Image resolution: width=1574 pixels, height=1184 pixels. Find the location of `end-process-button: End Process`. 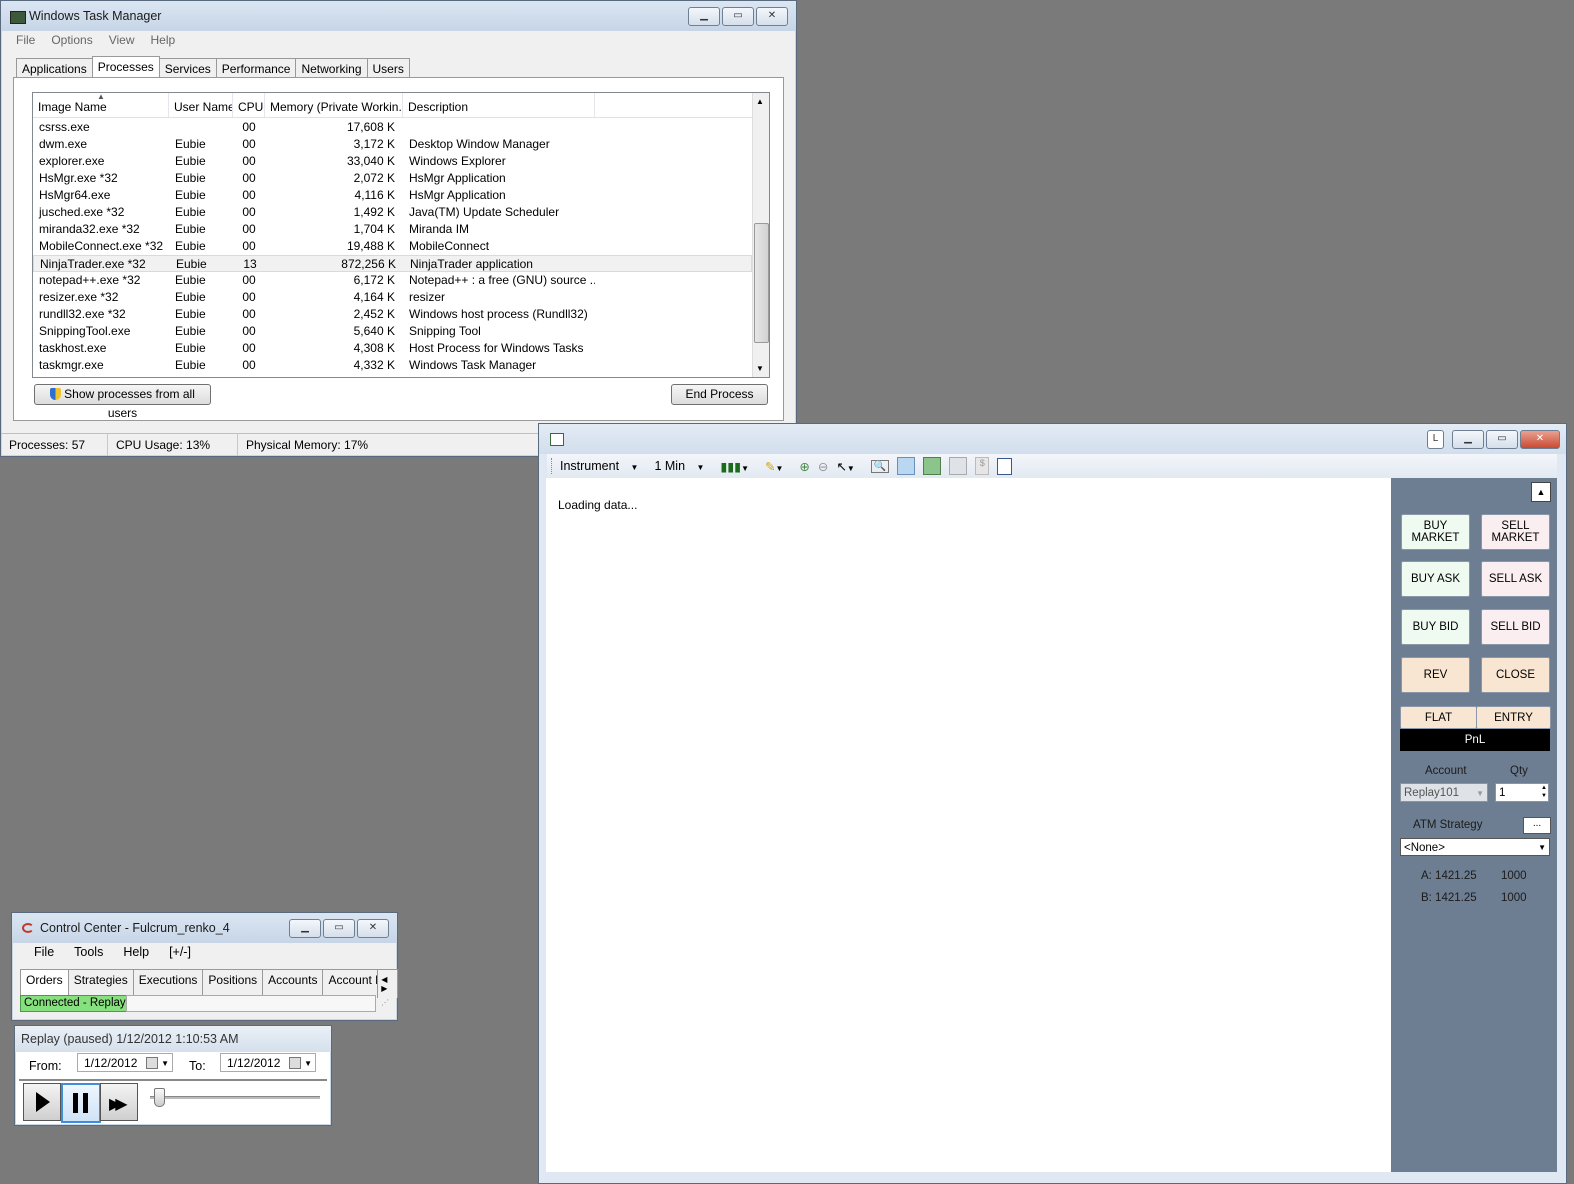

end-process-button: End Process is located at coordinates (719, 394).